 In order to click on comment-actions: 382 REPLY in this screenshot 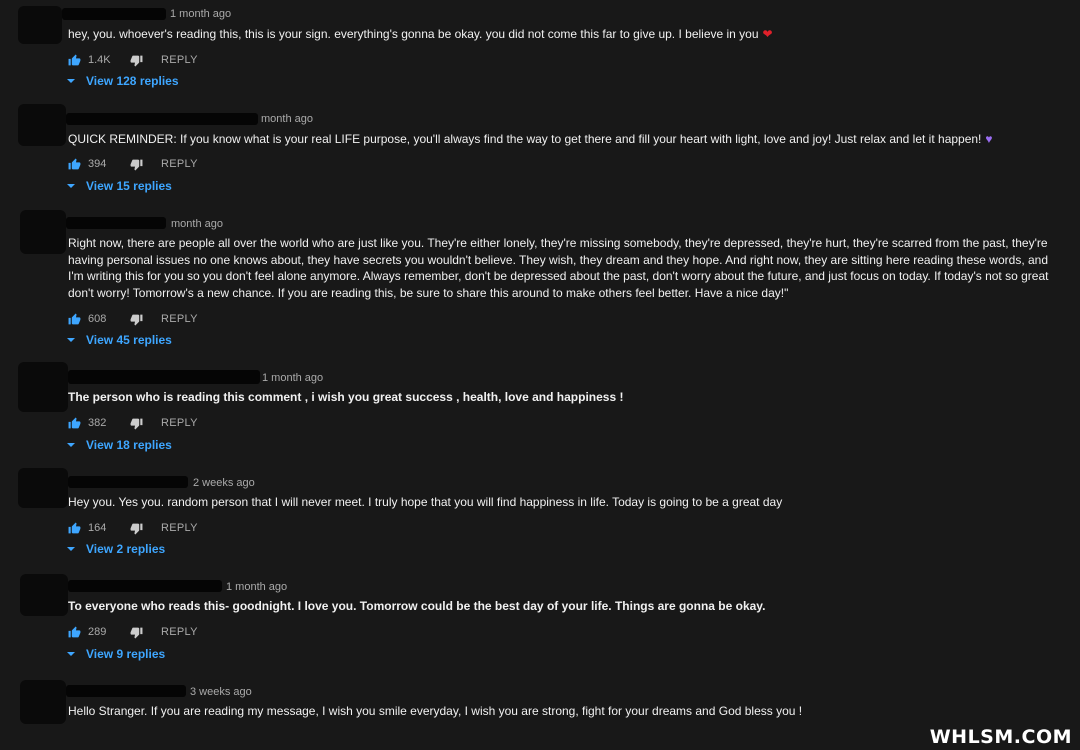, I will do `click(133, 423)`.